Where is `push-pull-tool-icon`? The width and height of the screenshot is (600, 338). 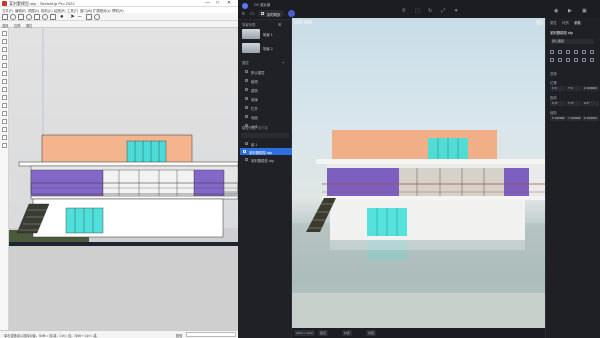
push-pull-tool-icon is located at coordinates (37, 17).